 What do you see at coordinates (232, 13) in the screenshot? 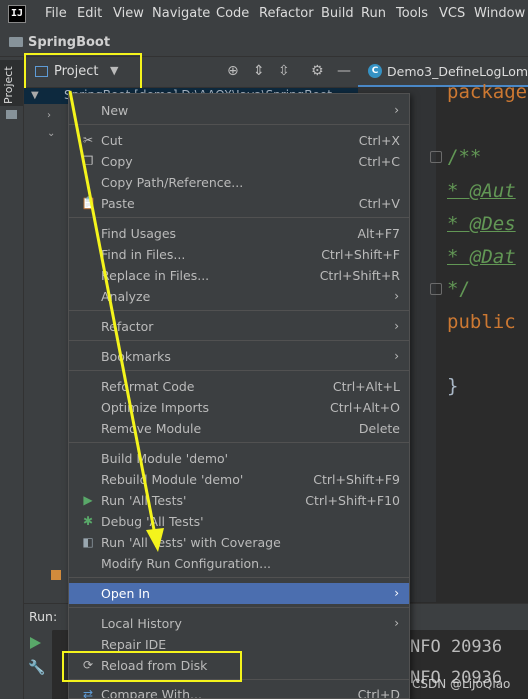
I see `menu-code: Code` at bounding box center [232, 13].